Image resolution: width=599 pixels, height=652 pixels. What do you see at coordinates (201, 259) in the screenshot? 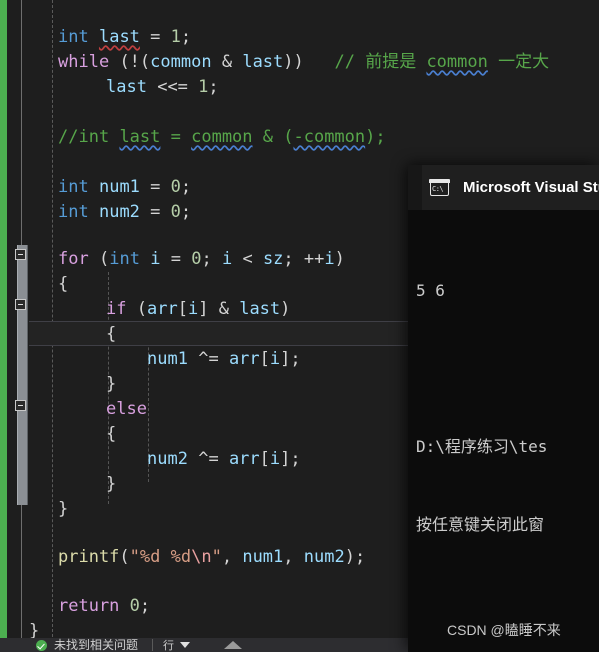
I see `code-line: for (int i = 0; i < sz; ++i)` at bounding box center [201, 259].